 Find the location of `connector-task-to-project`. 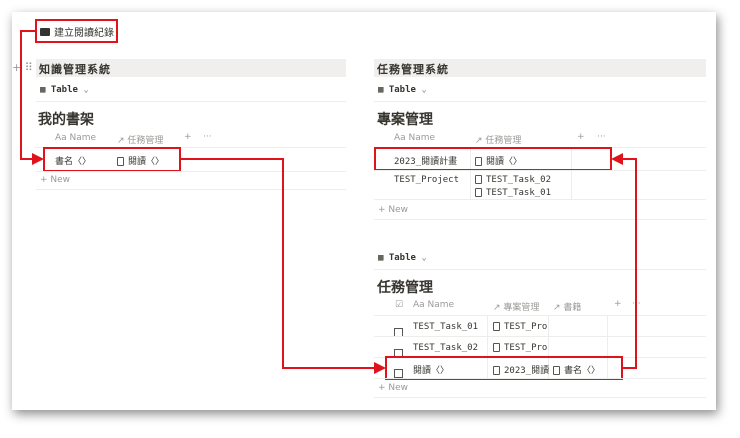

connector-task-to-project is located at coordinates (624, 261).